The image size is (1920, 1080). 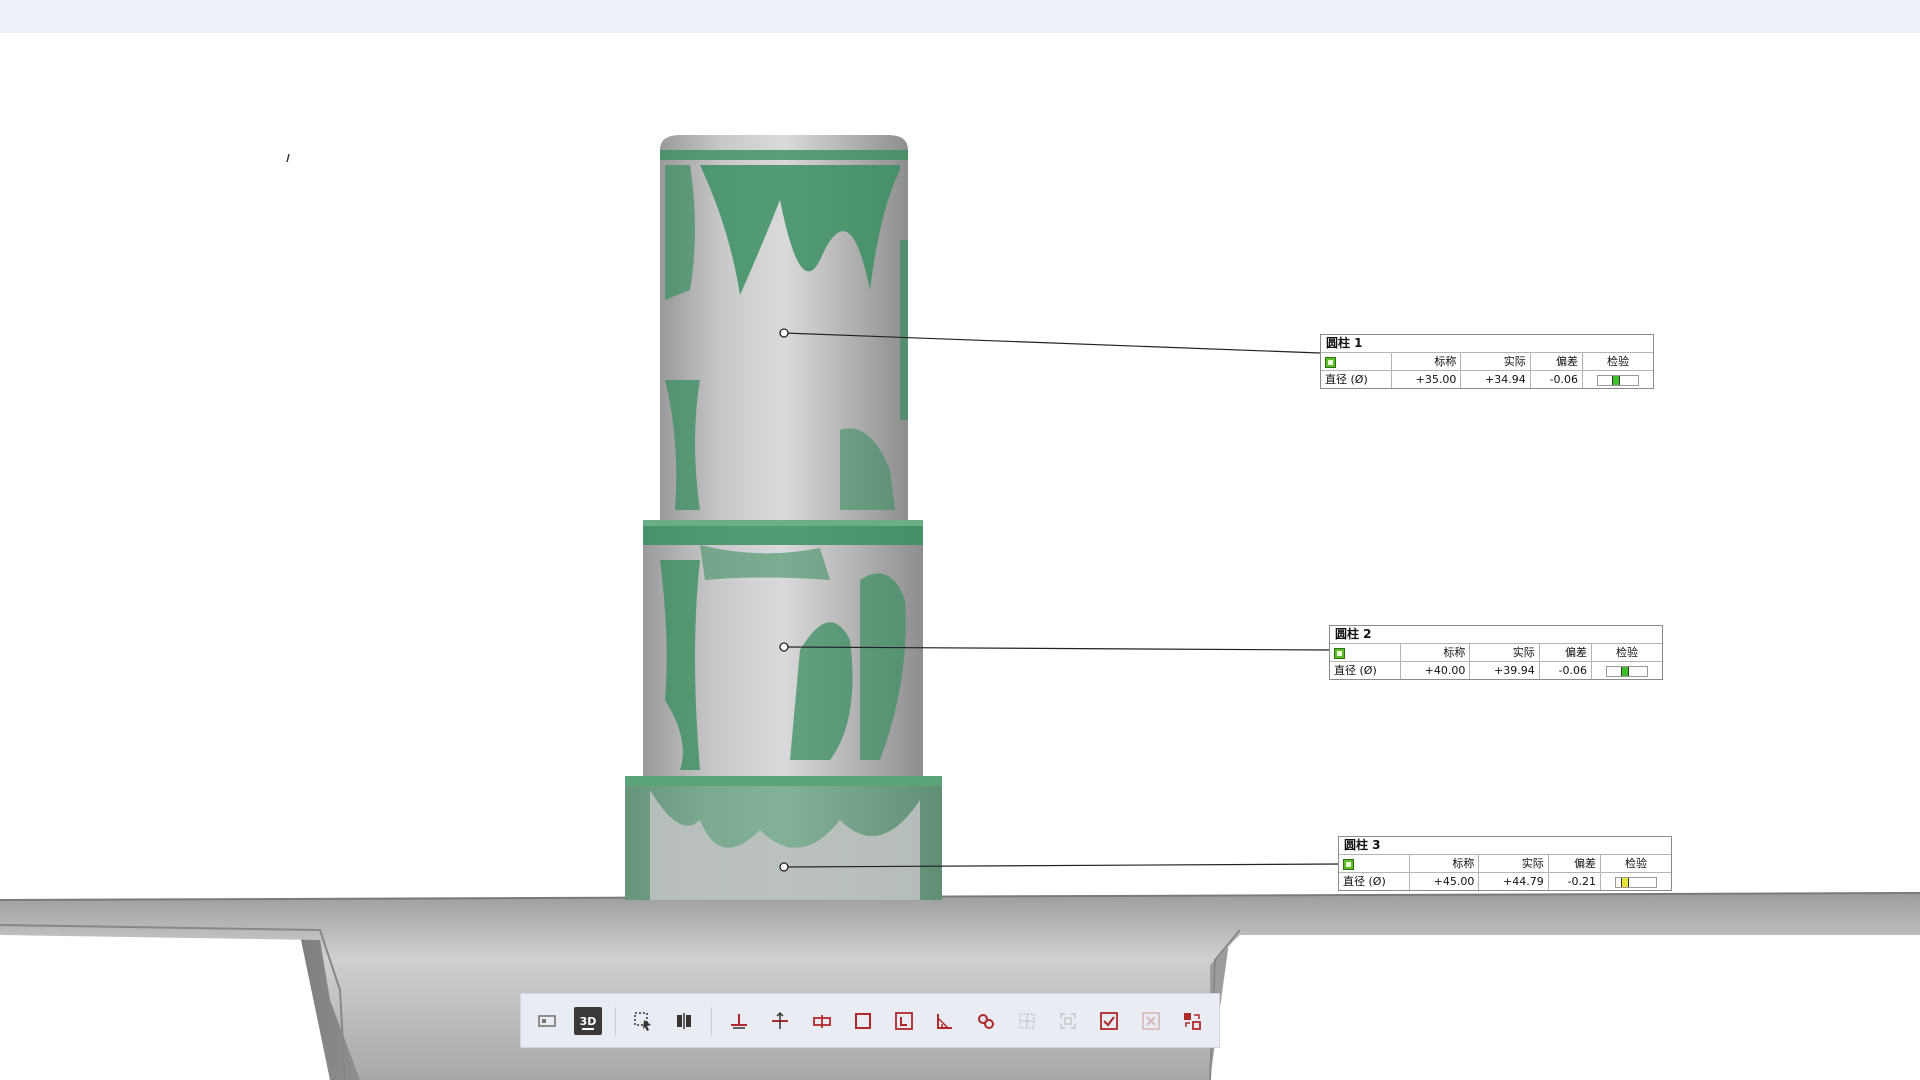 I want to click on select-region-button, so click(x=643, y=1021).